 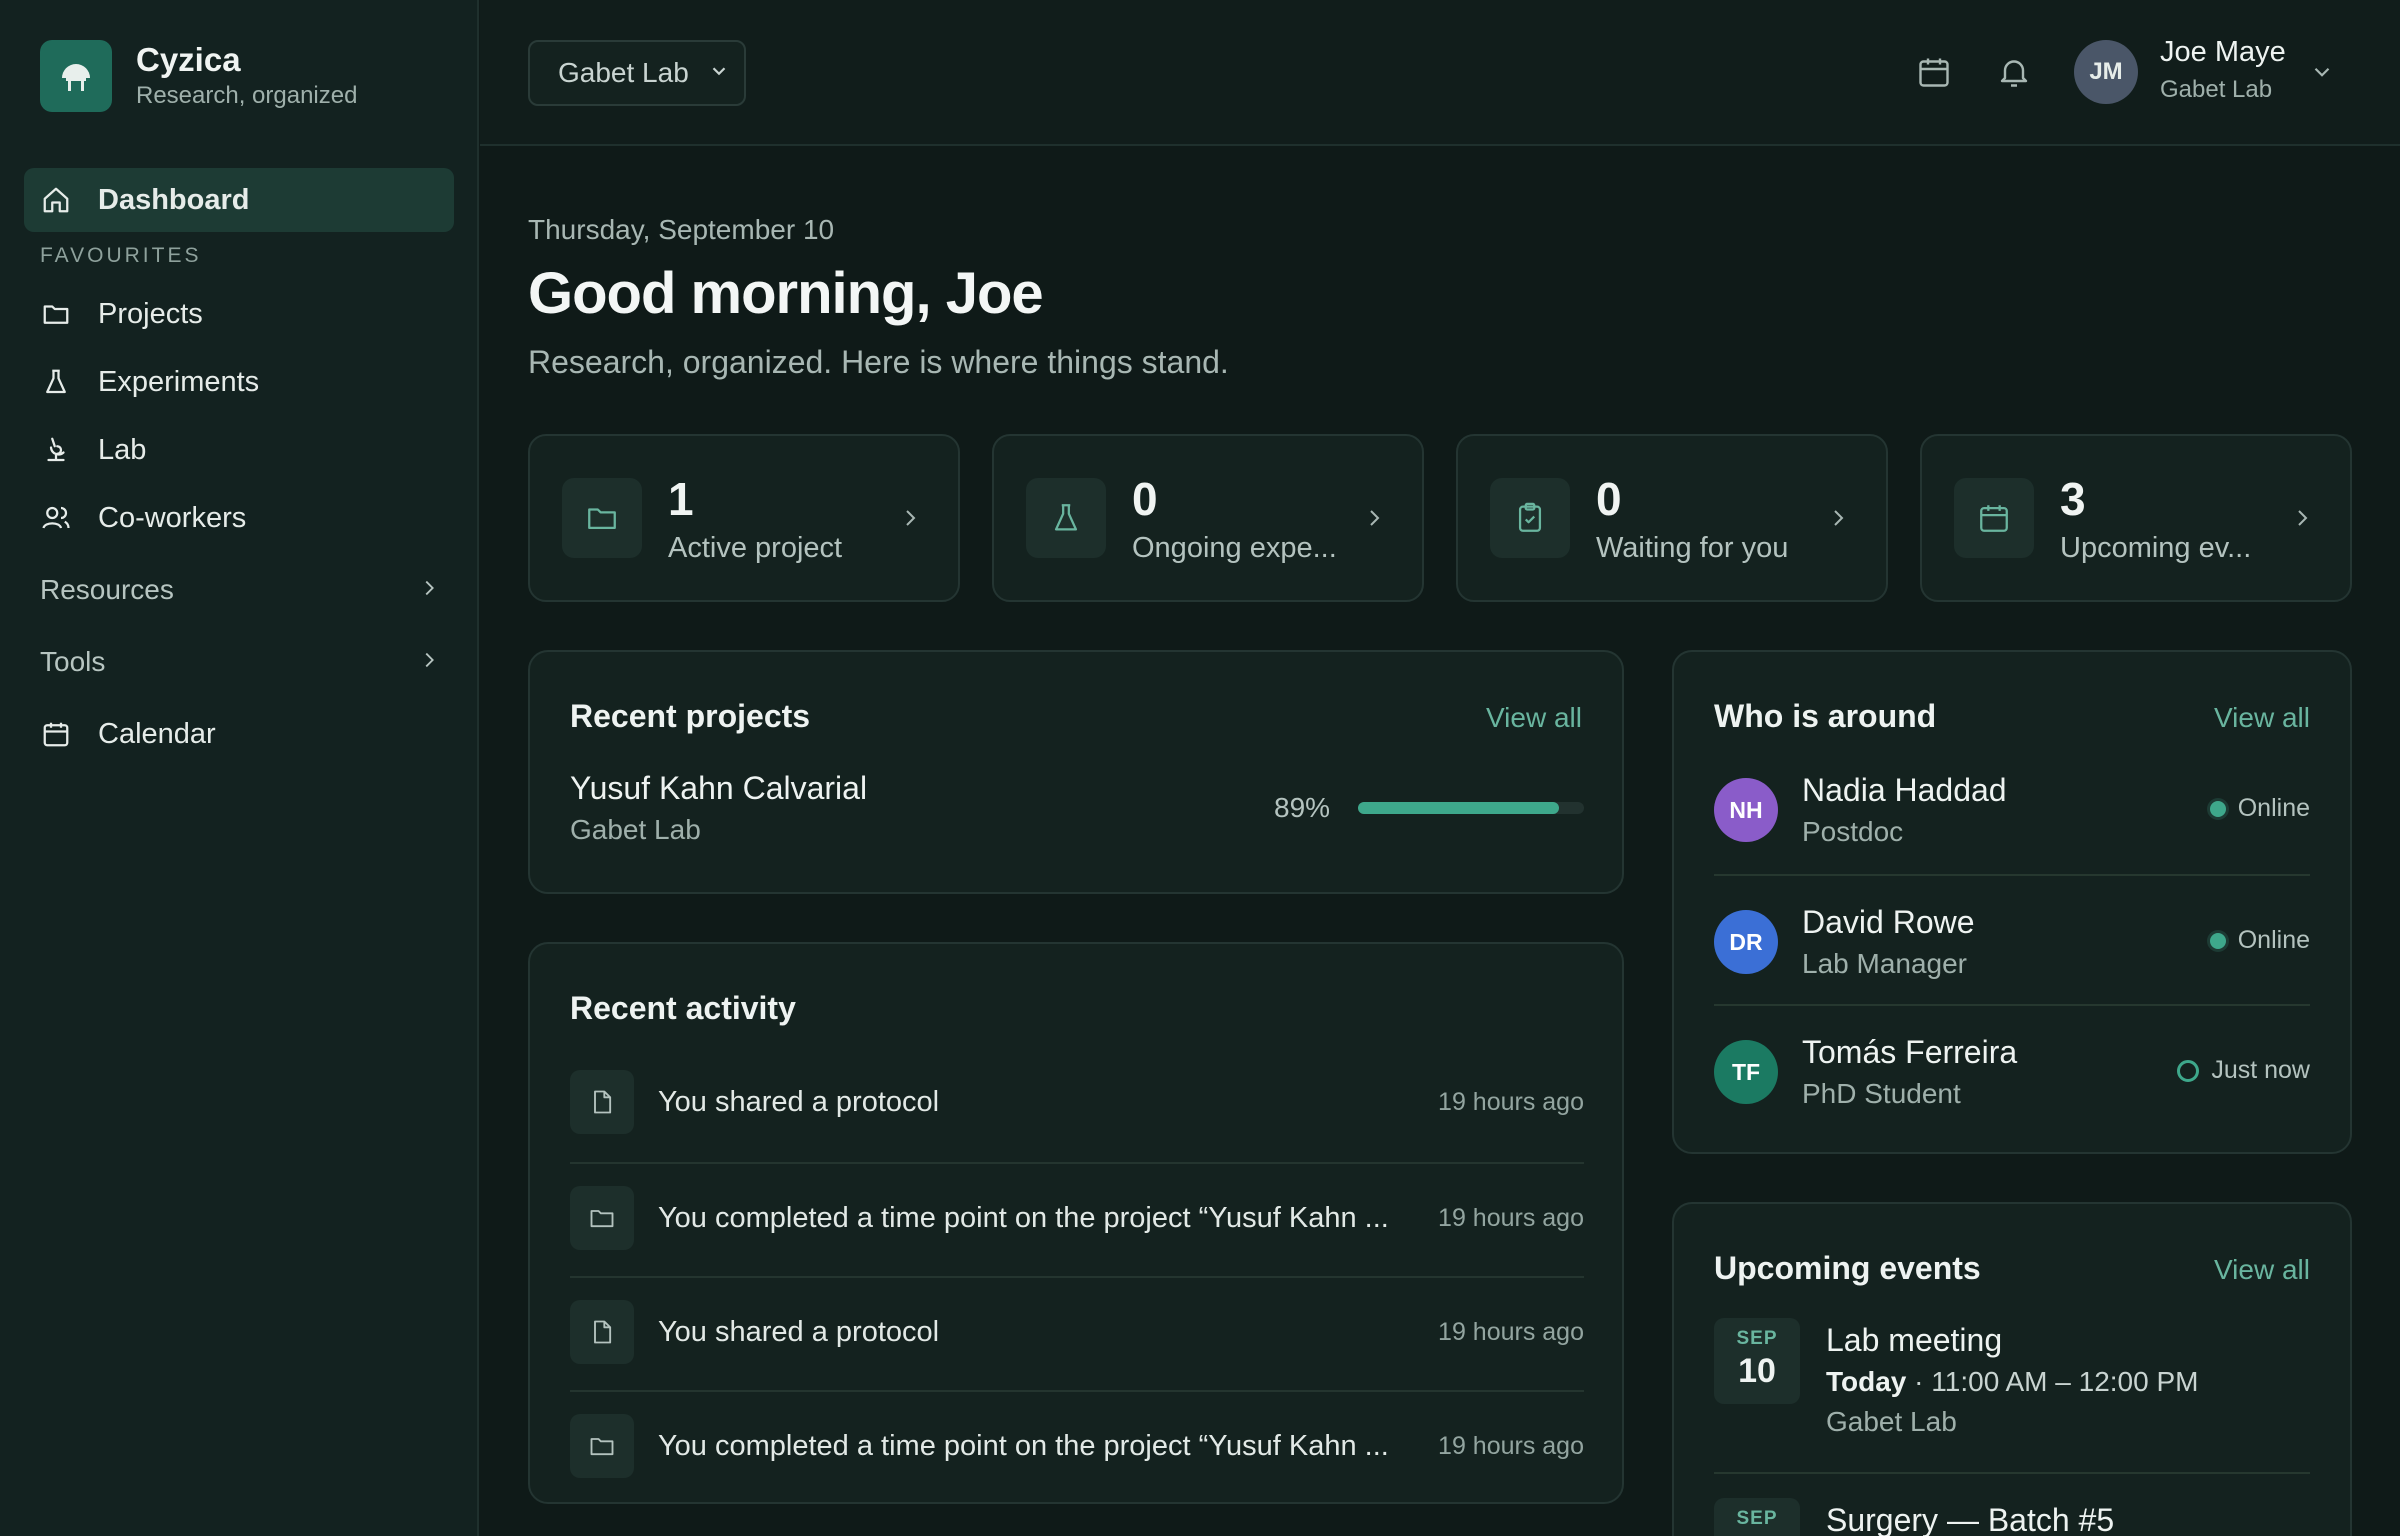 I want to click on stat-card-active-projects: 1 Active project, so click(x=744, y=518).